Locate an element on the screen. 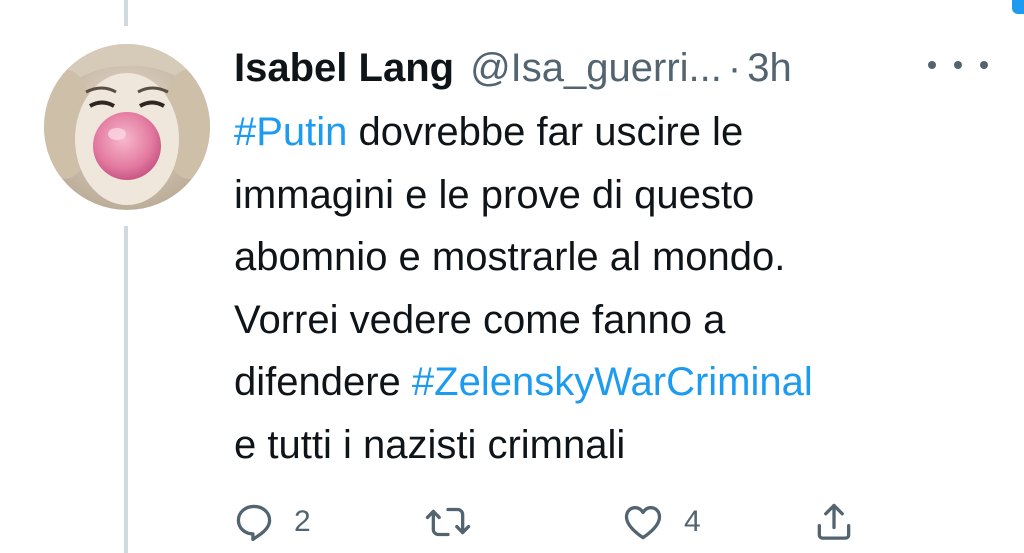 The image size is (1024, 553). tweet-line-1: #Putin dovrebbe far uscire le is located at coordinates (489, 132).